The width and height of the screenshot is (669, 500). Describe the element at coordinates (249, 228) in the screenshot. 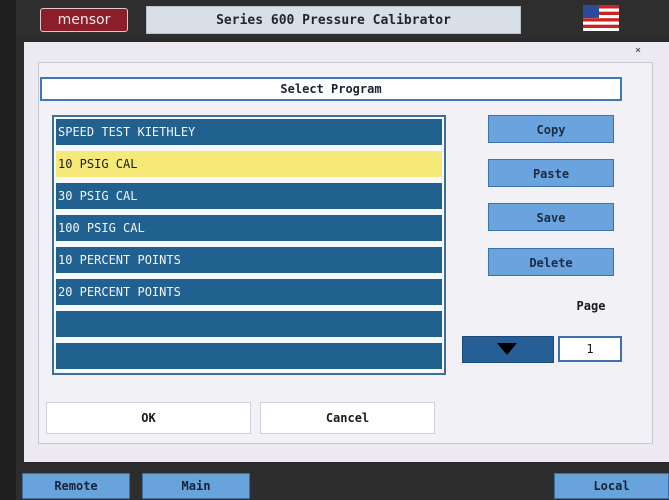

I see `program-list-item: 100 PSIG CAL` at that location.